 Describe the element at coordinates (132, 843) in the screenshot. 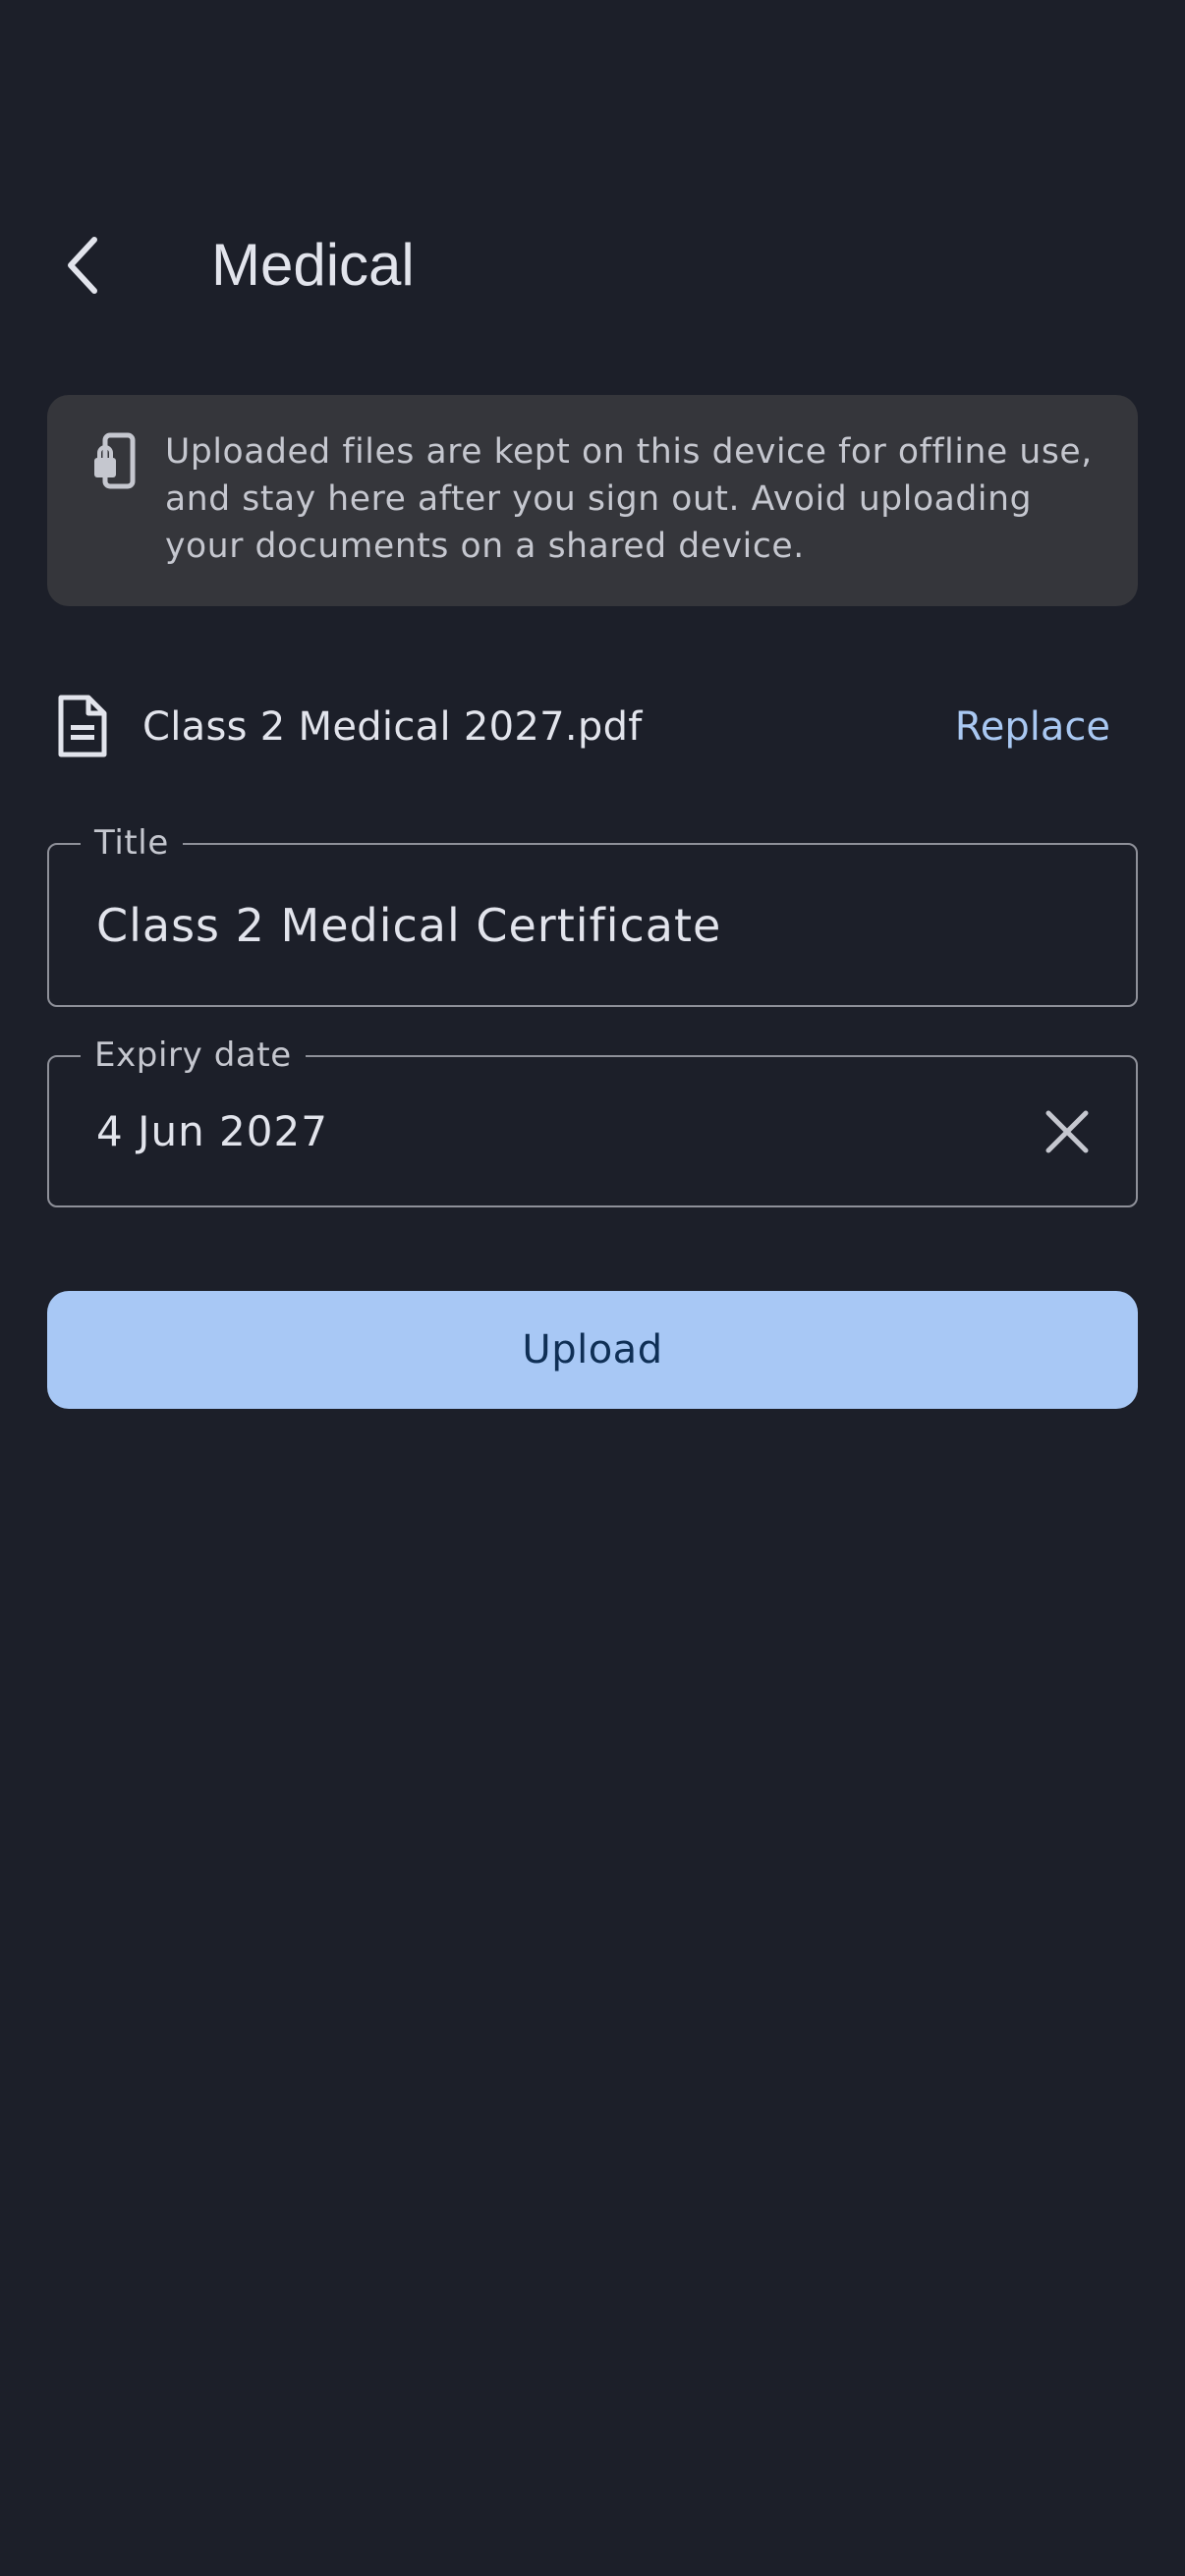

I see `title-label: Title` at that location.